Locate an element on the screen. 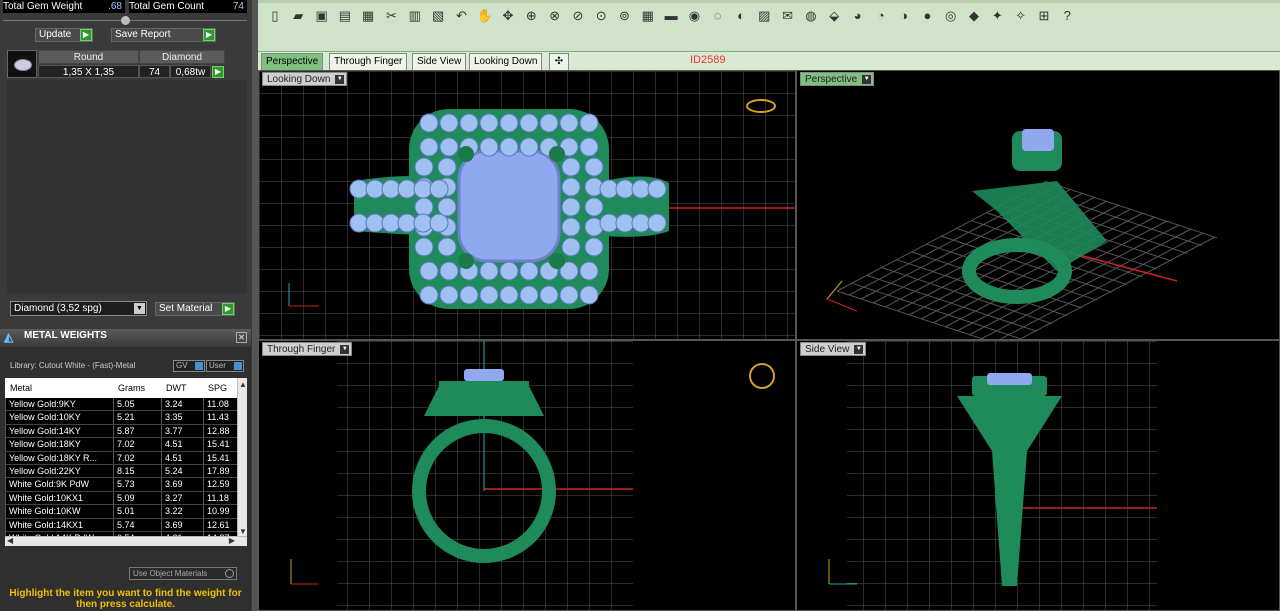 Image resolution: width=1280 pixels, height=611 pixels. save-report-button: Save Report is located at coordinates (163, 35).